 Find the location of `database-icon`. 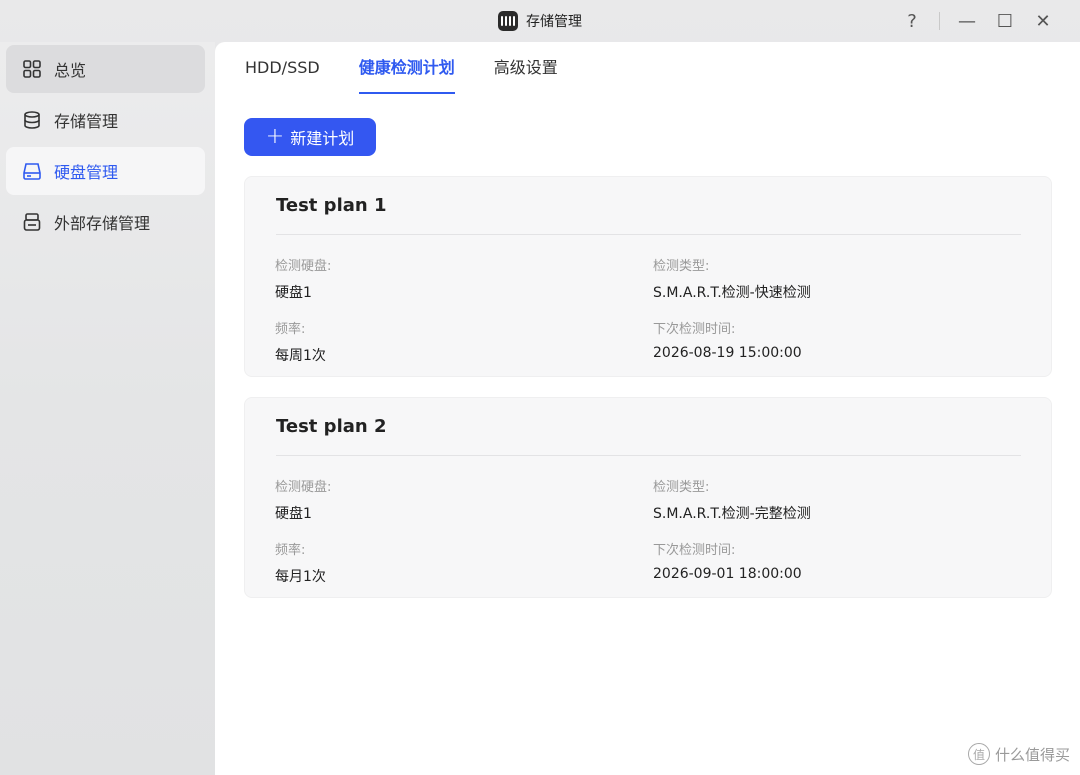

database-icon is located at coordinates (32, 120).